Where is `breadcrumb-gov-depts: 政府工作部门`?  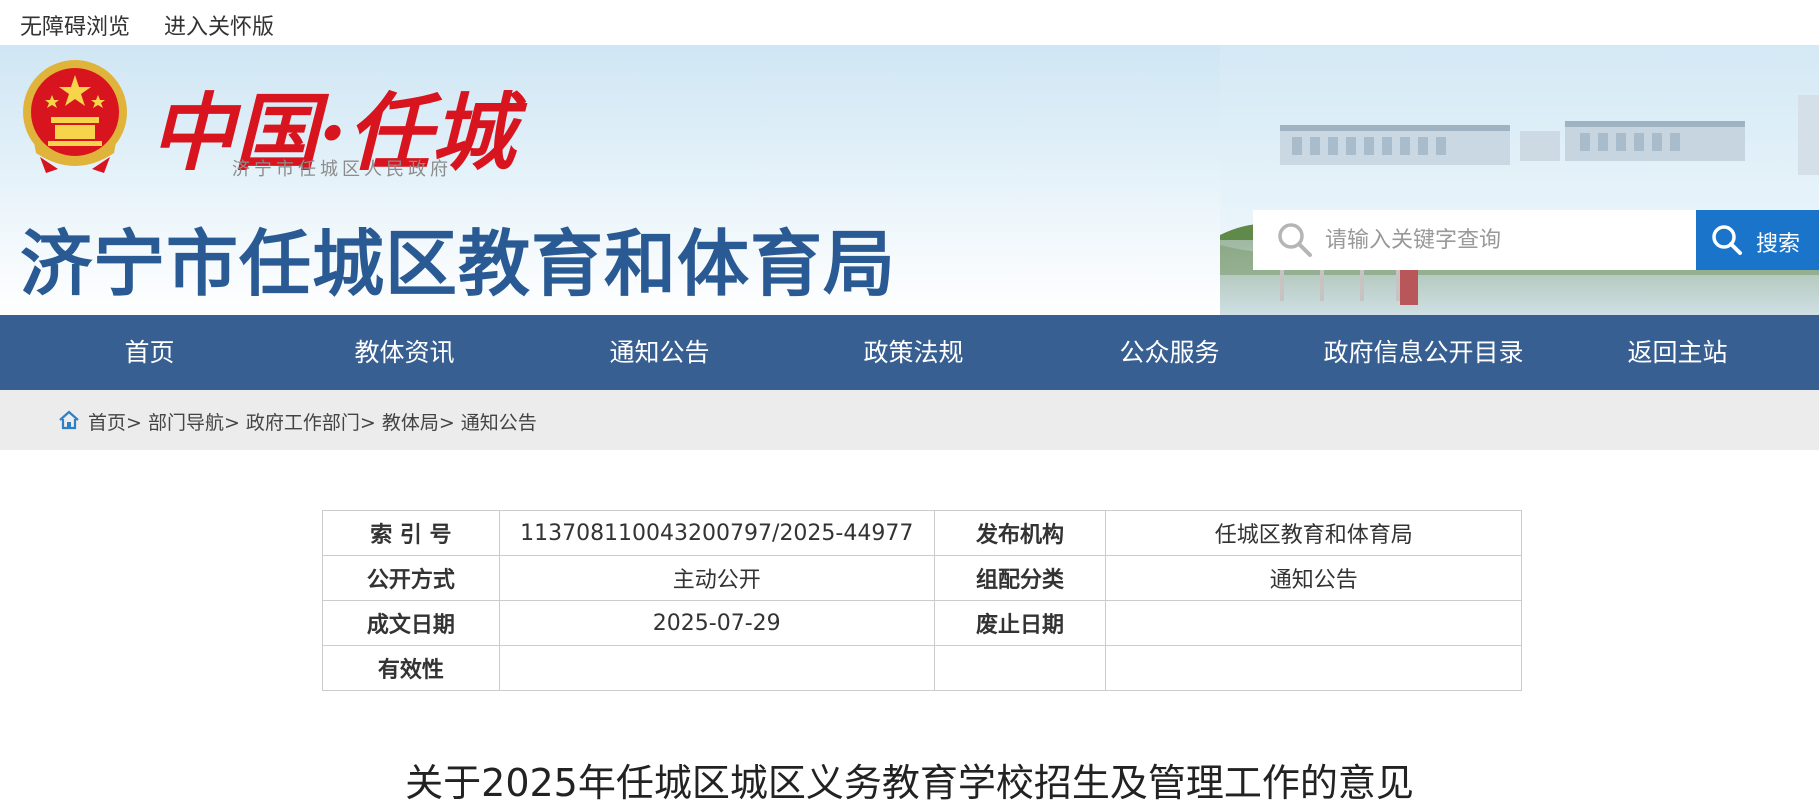 breadcrumb-gov-depts: 政府工作部门 is located at coordinates (303, 423).